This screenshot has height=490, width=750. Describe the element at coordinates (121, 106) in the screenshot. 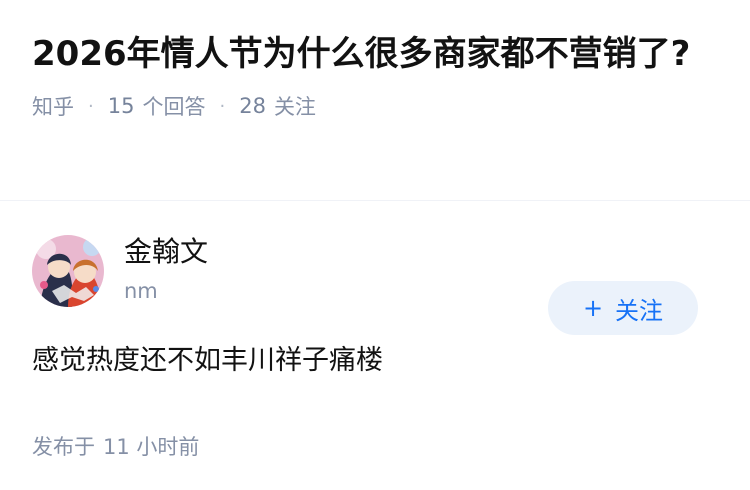

I see `answer-count: 15` at that location.